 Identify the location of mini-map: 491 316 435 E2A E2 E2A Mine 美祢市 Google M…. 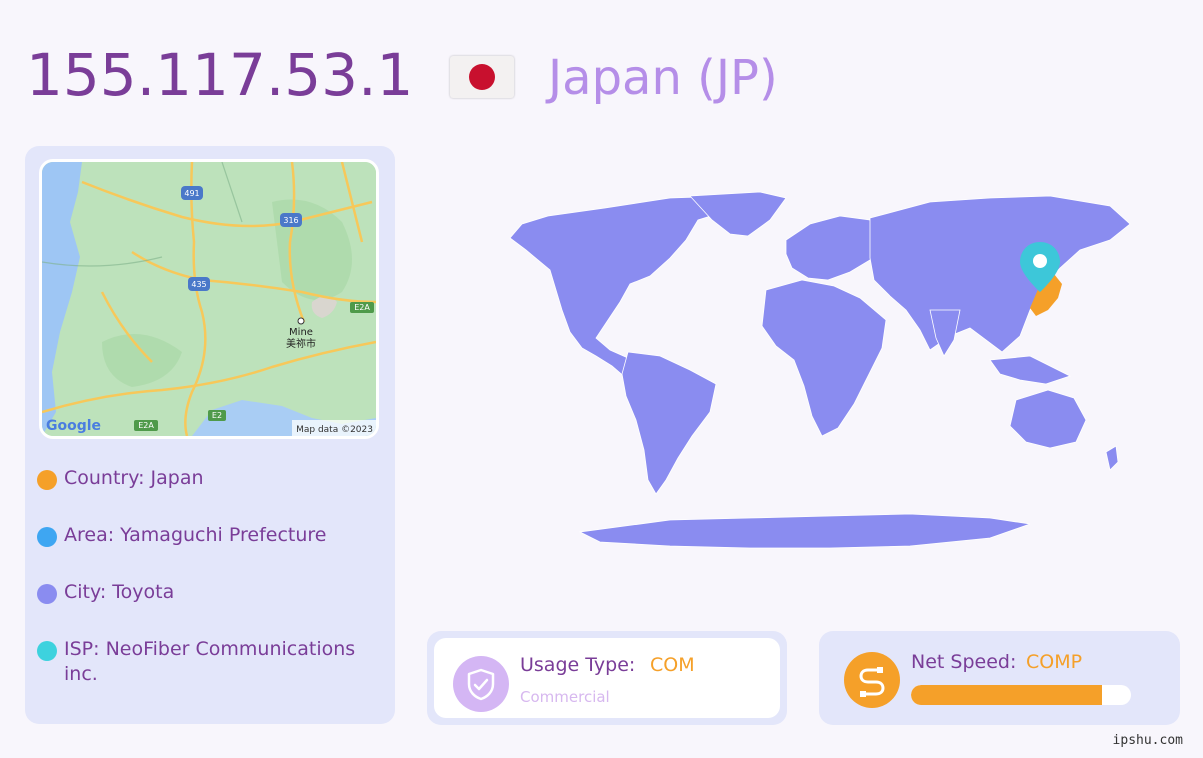
(209, 299).